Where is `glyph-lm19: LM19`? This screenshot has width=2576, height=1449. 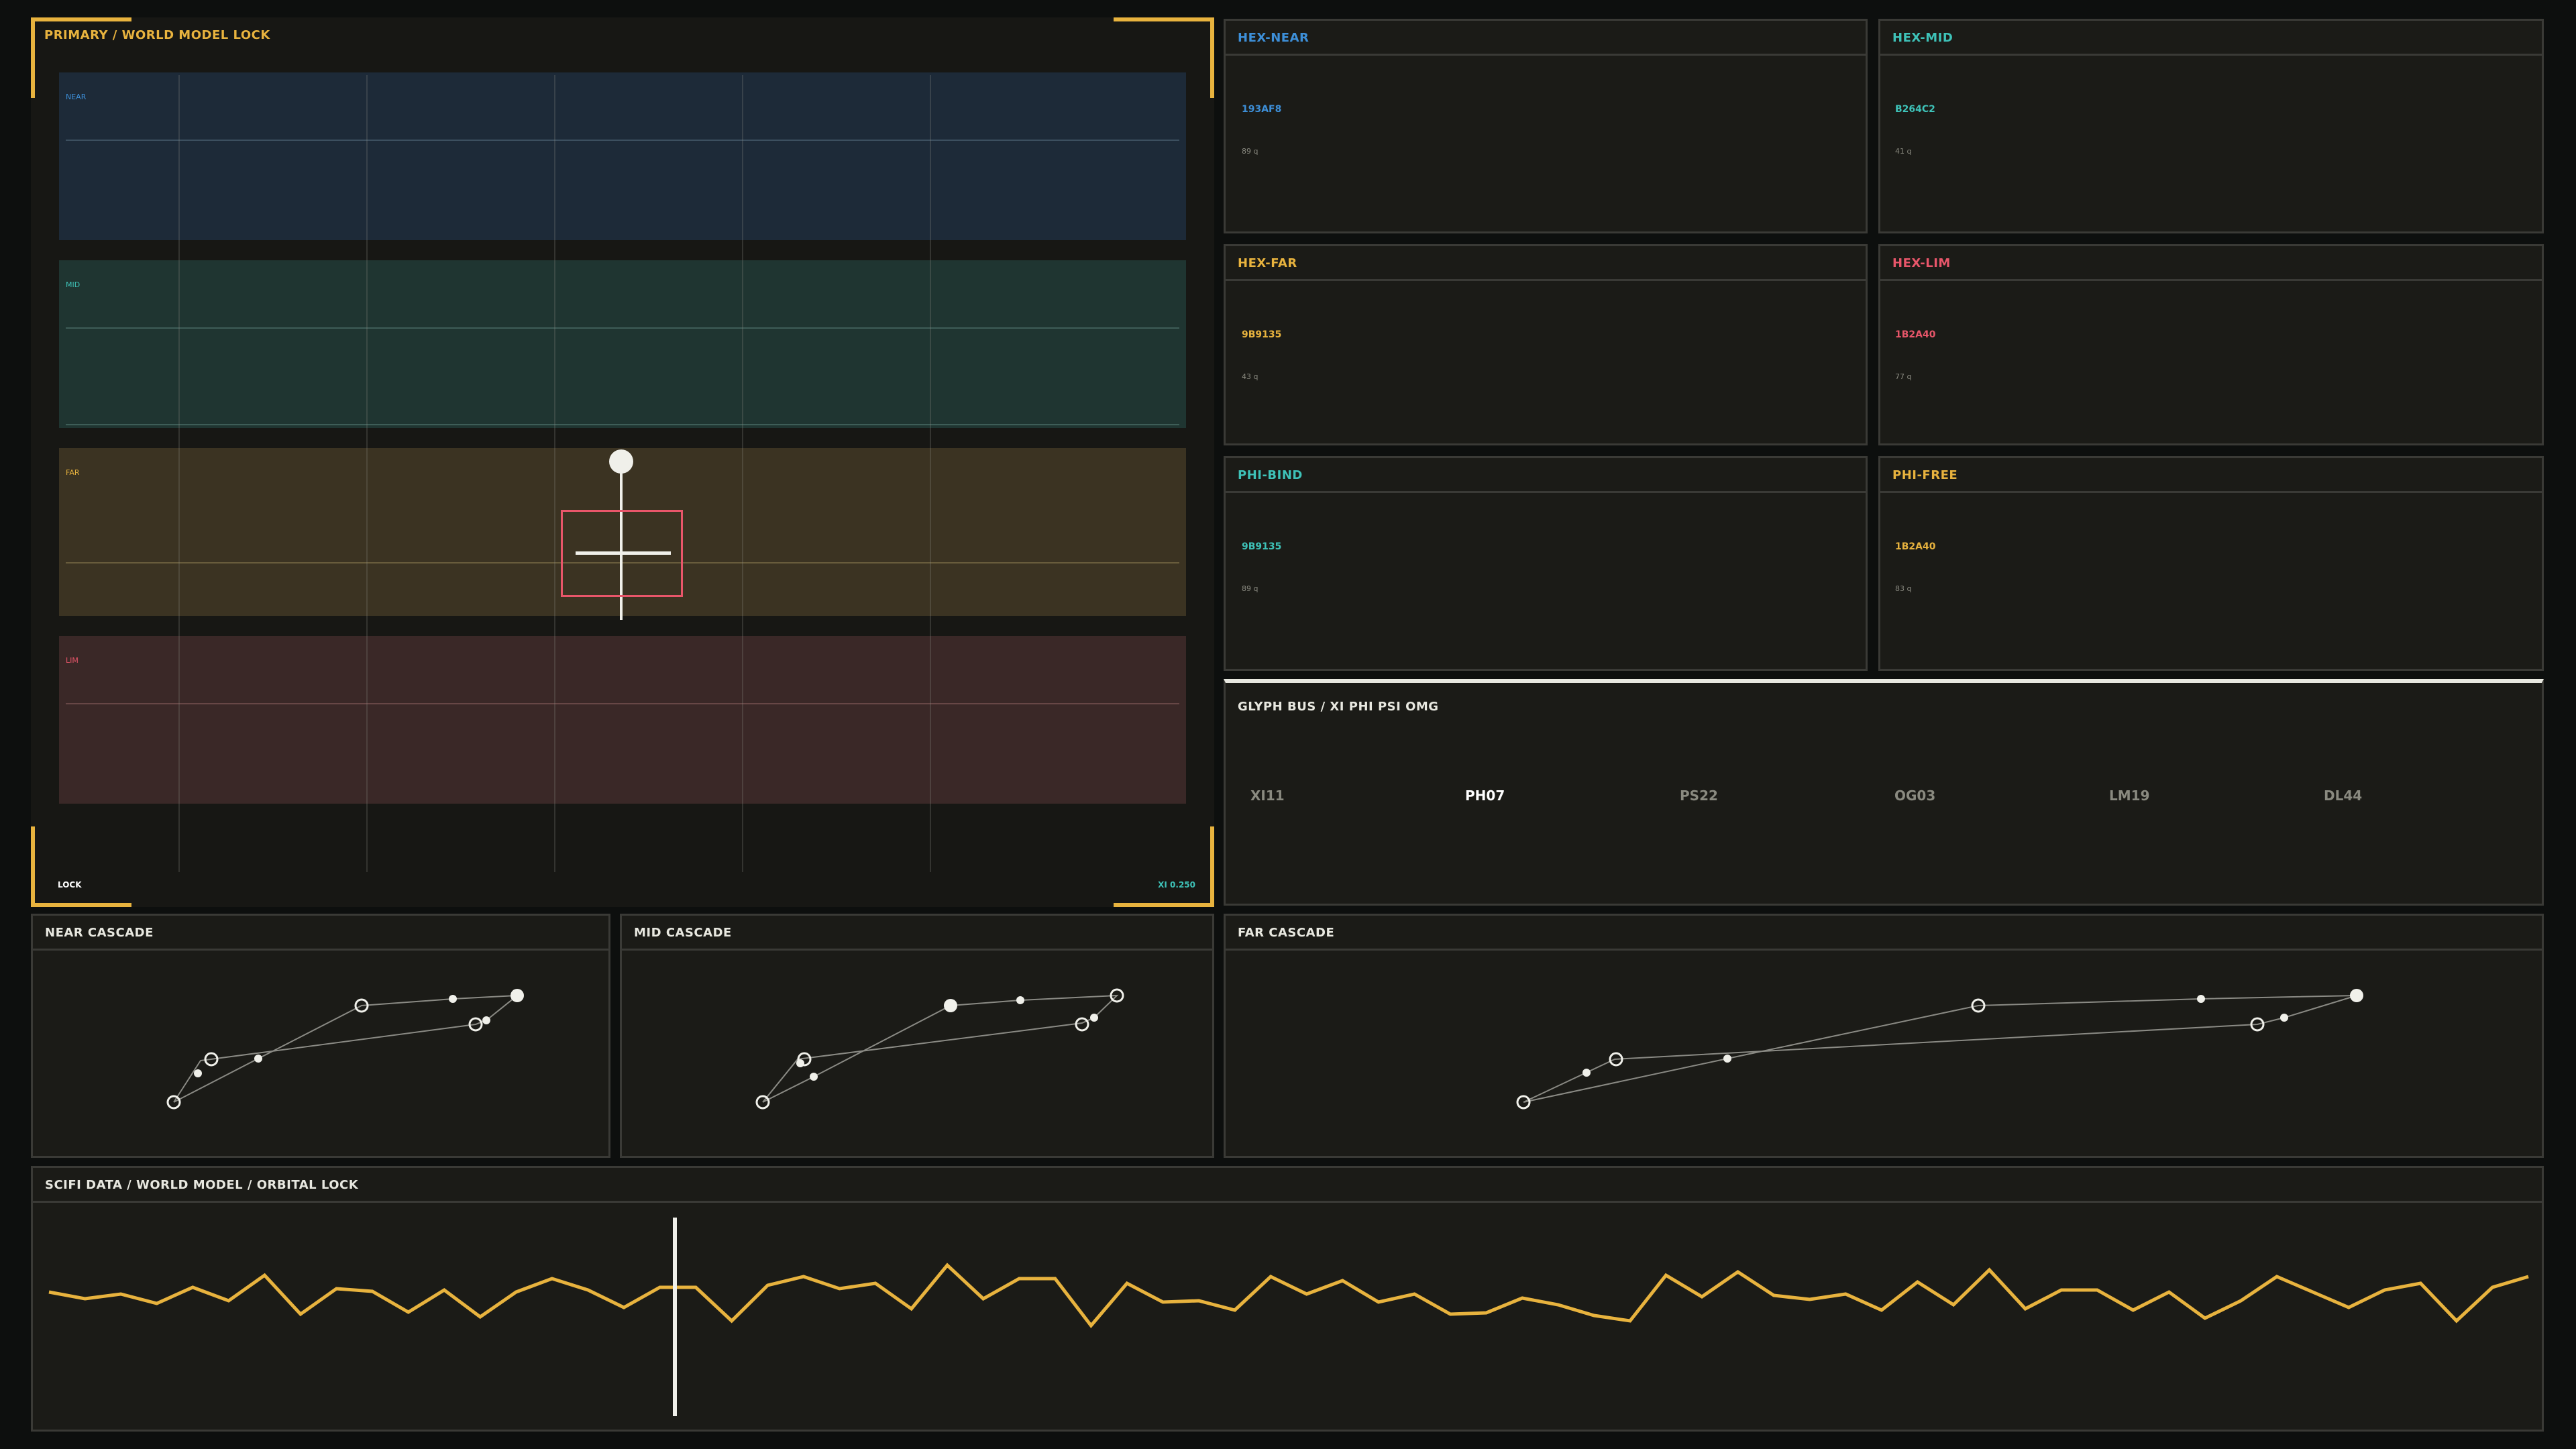
glyph-lm19: LM19 is located at coordinates (2129, 796).